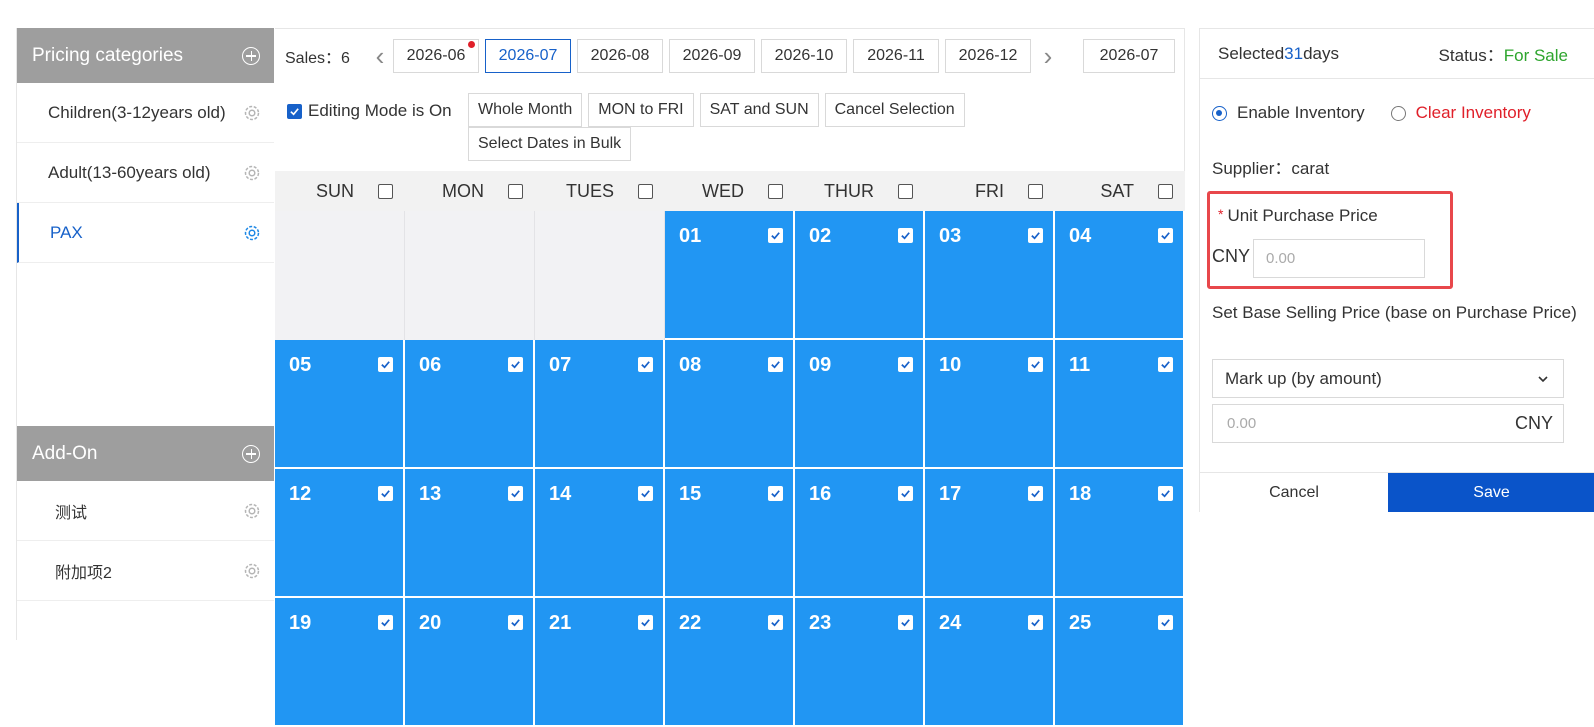  Describe the element at coordinates (804, 56) in the screenshot. I see `month-tab-2026-10: 2026-10` at that location.